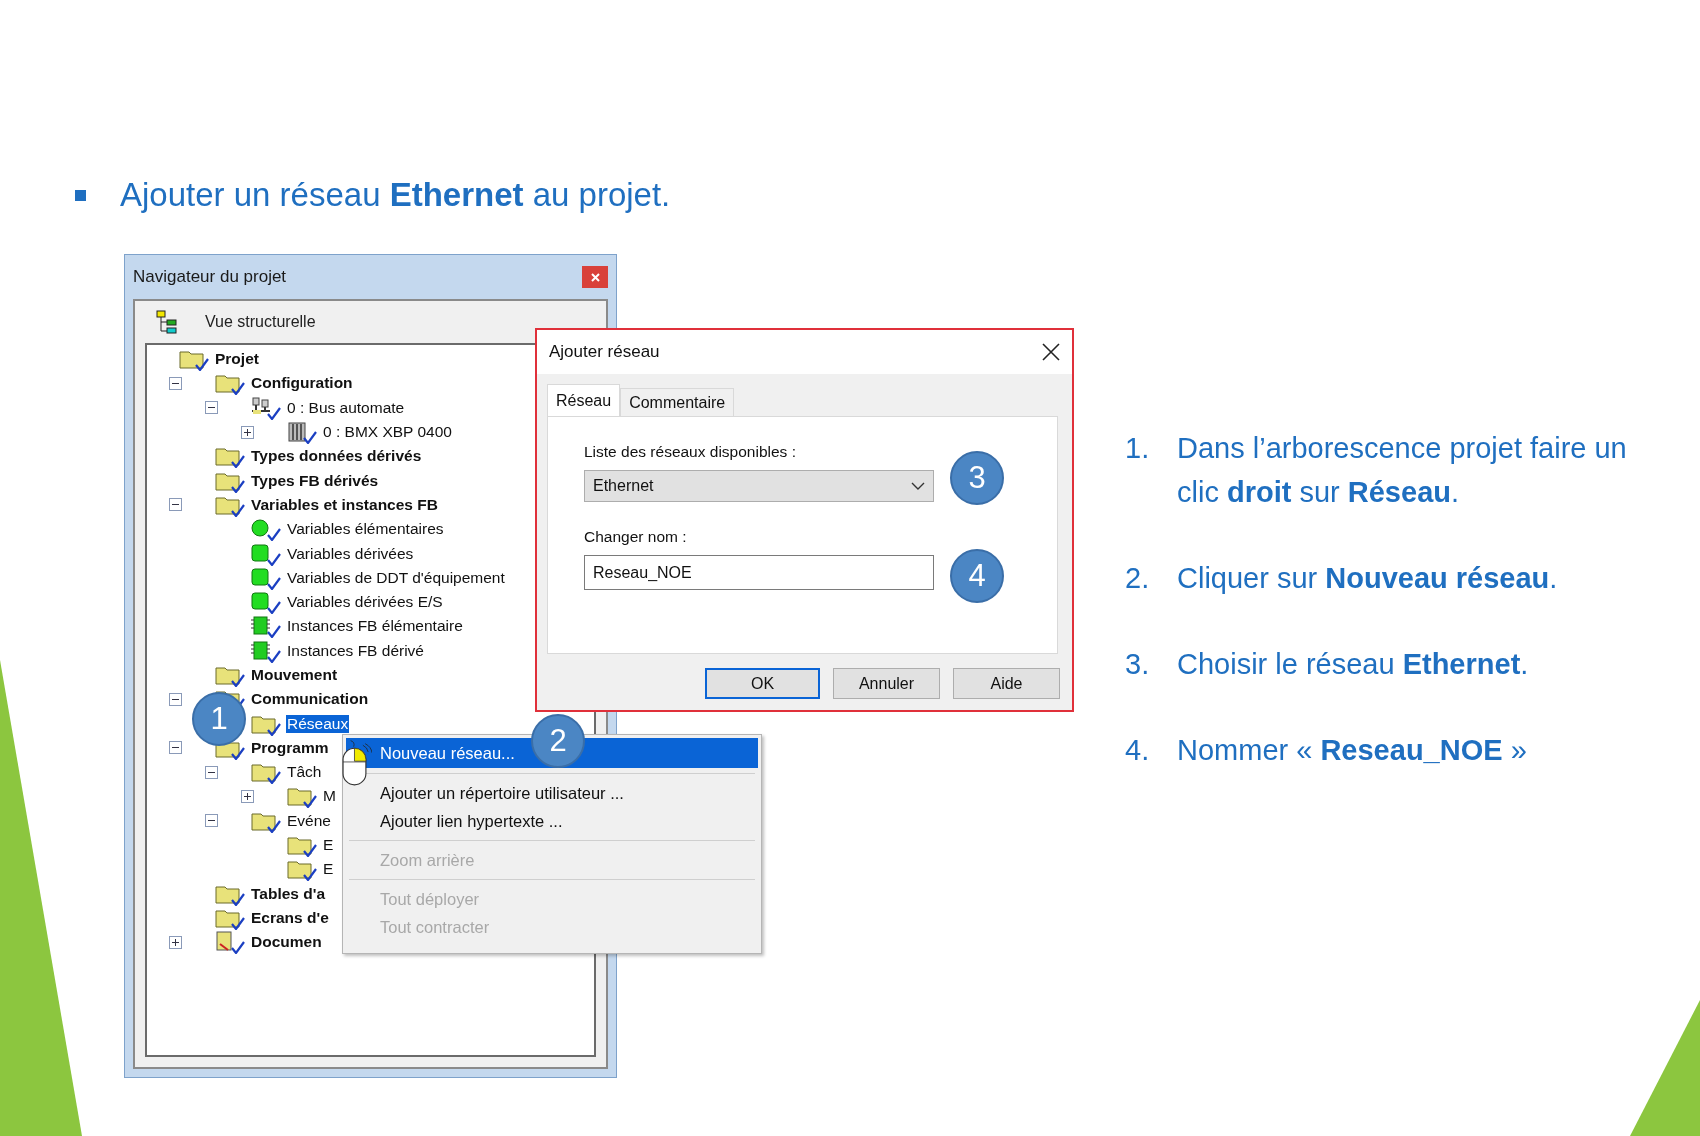  What do you see at coordinates (1006, 683) in the screenshot?
I see `dialog-button: Aide` at bounding box center [1006, 683].